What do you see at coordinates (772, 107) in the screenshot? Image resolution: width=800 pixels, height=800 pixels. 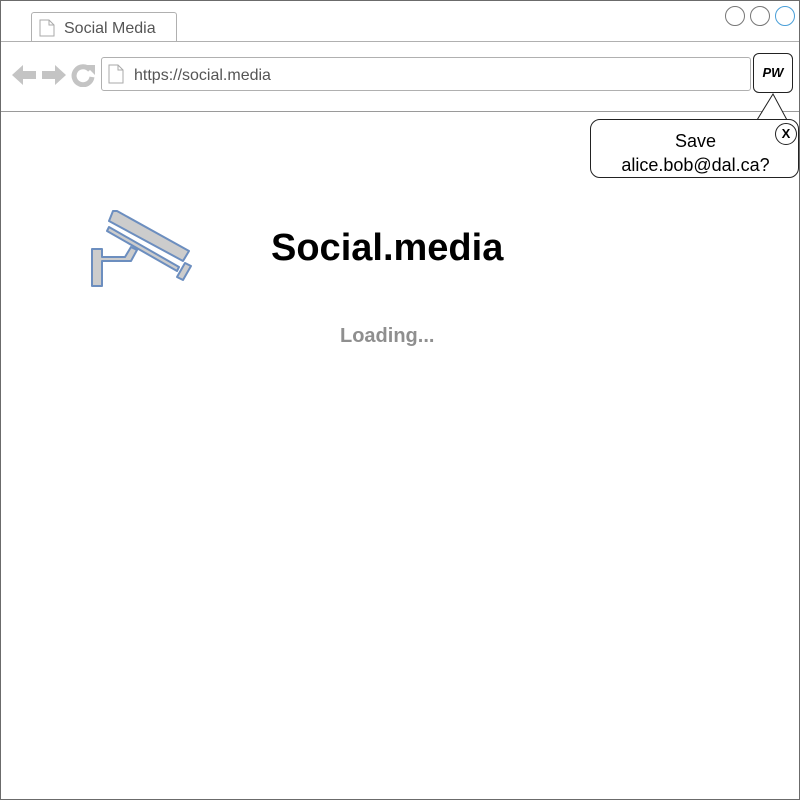 I see `popup-pointer` at bounding box center [772, 107].